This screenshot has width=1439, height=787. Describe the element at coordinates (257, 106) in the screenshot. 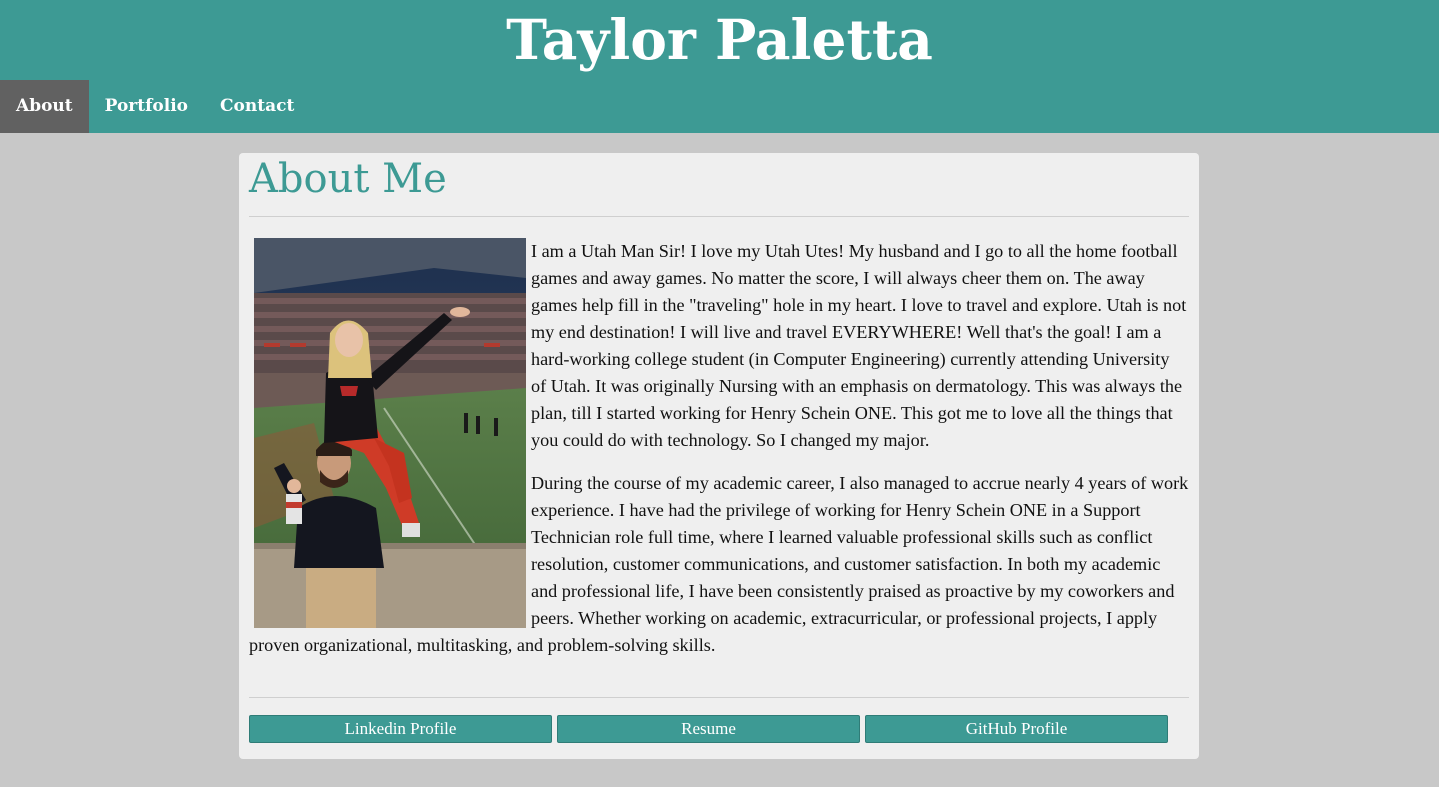

I see `nav-item-contact: Contact` at that location.